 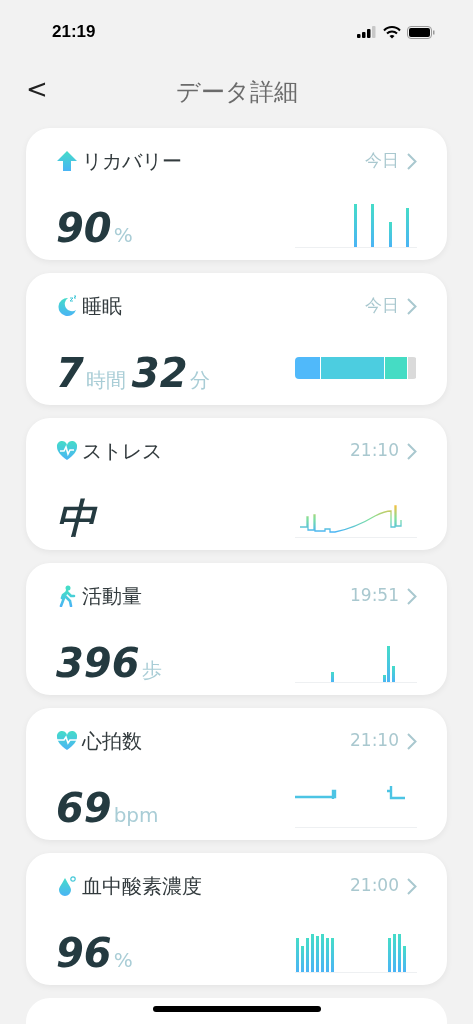 What do you see at coordinates (236, 484) in the screenshot?
I see `metric-card: ストレス 21:10 中` at bounding box center [236, 484].